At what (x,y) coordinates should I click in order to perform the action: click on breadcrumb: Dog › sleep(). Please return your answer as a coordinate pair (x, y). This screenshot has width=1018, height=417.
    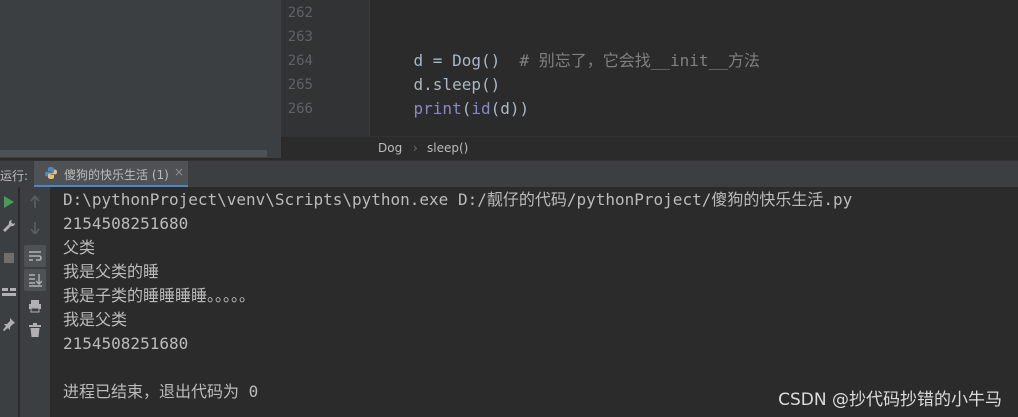
    Looking at the image, I should click on (649, 147).